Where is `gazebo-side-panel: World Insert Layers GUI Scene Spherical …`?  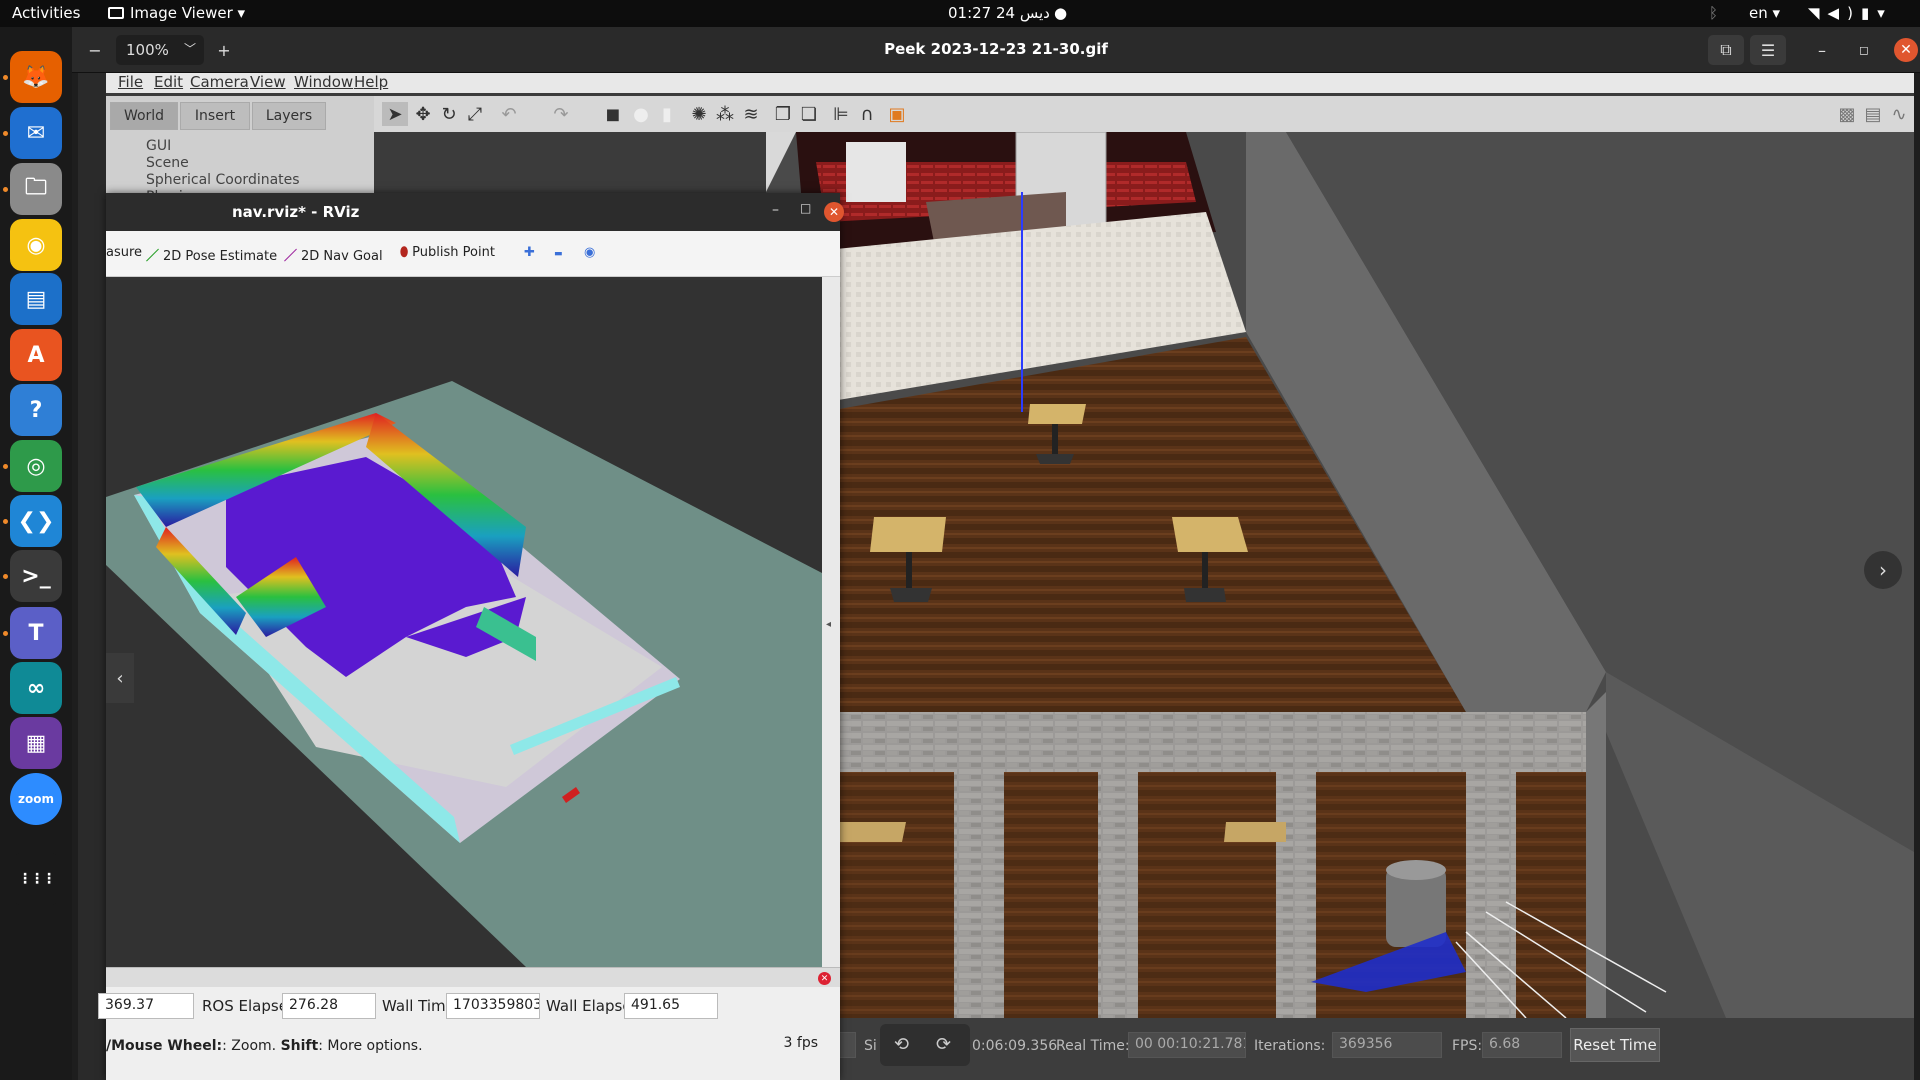
gazebo-side-panel: World Insert Layers GUI Scene Spherical … is located at coordinates (240, 150).